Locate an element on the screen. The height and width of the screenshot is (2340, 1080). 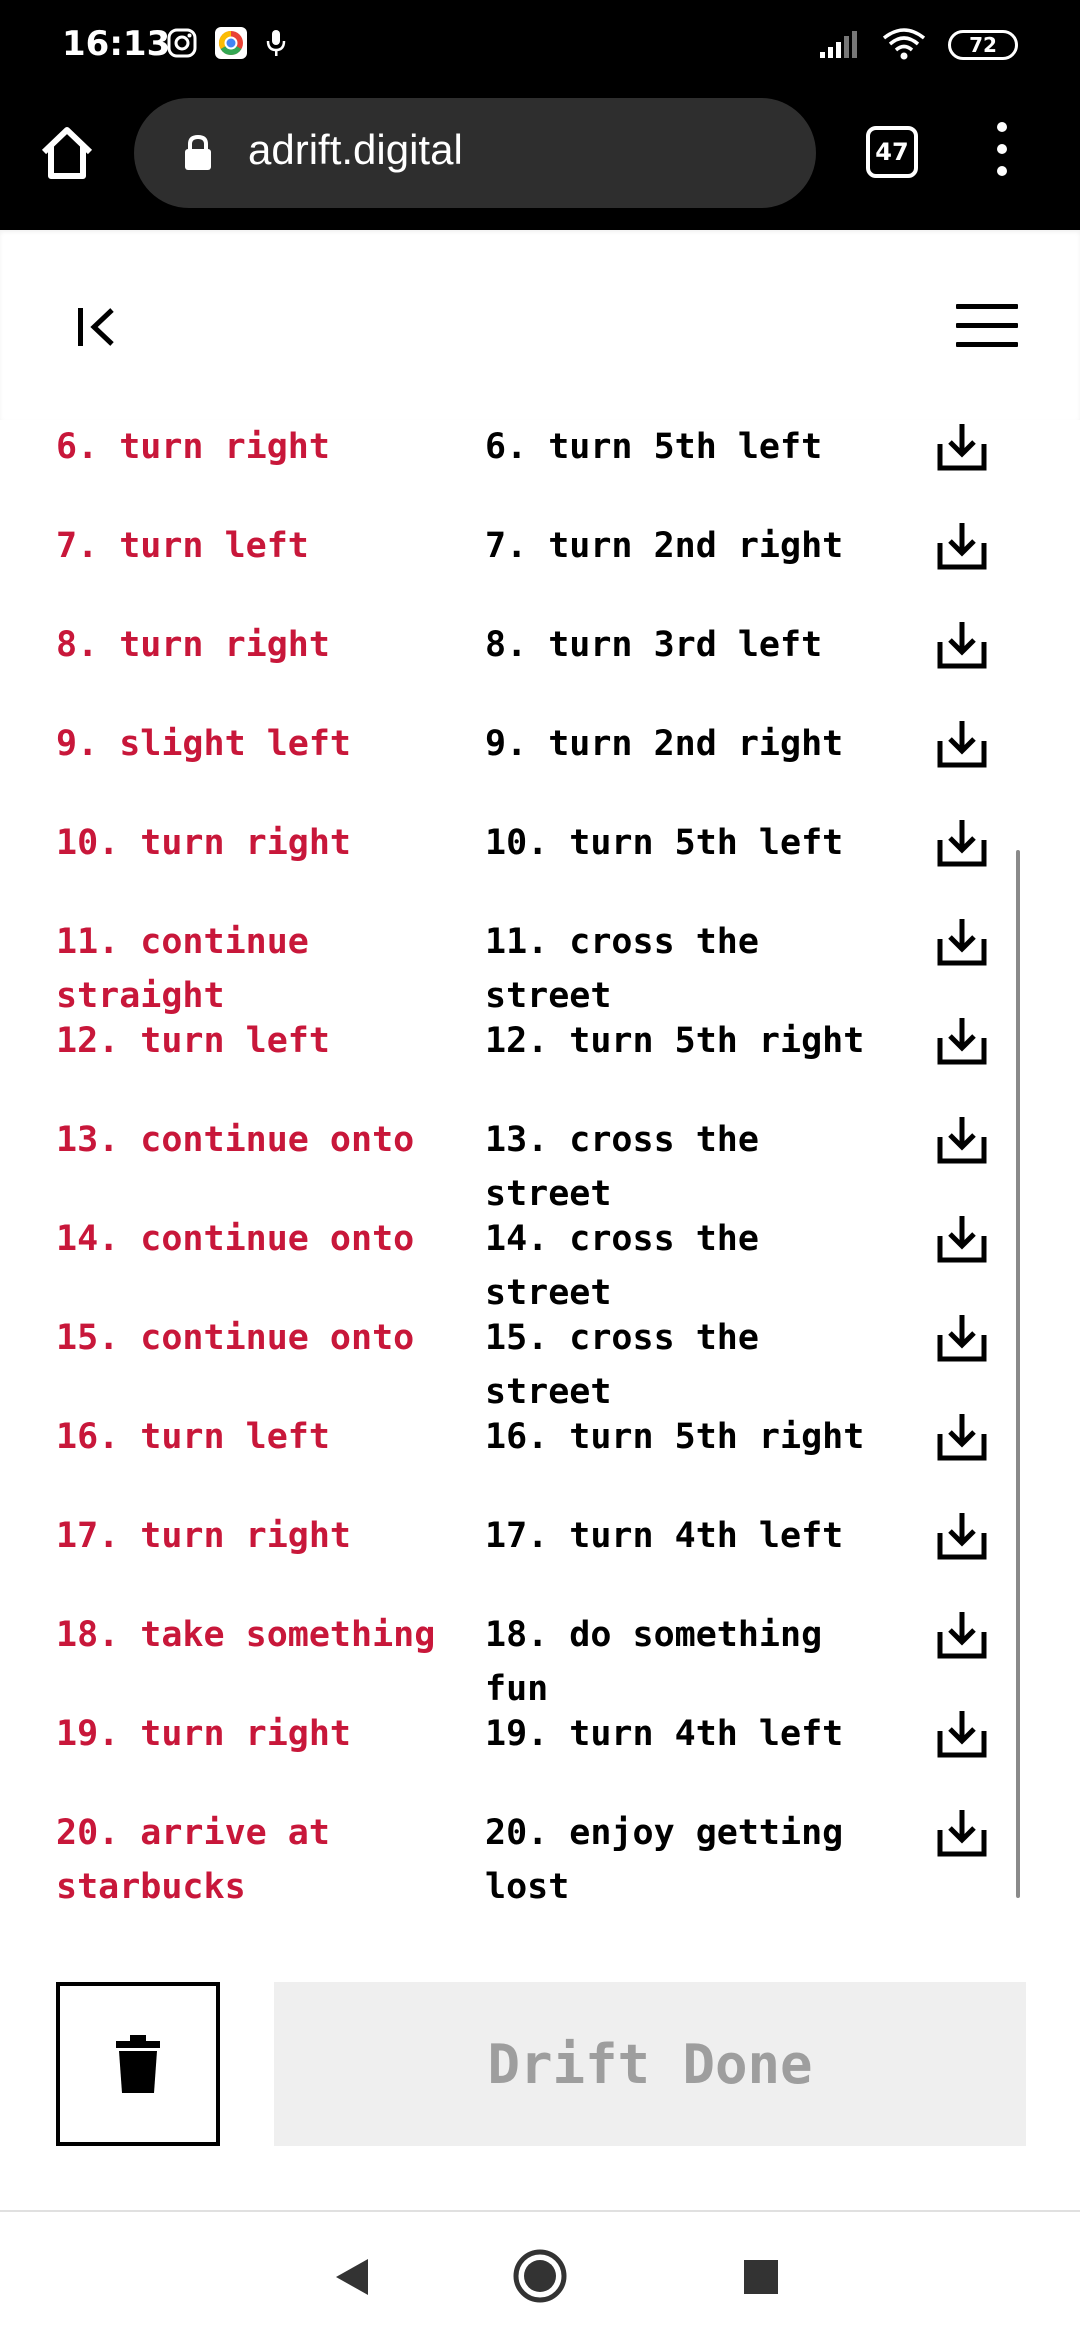
route-step: 17. turn right is located at coordinates (204, 1536).